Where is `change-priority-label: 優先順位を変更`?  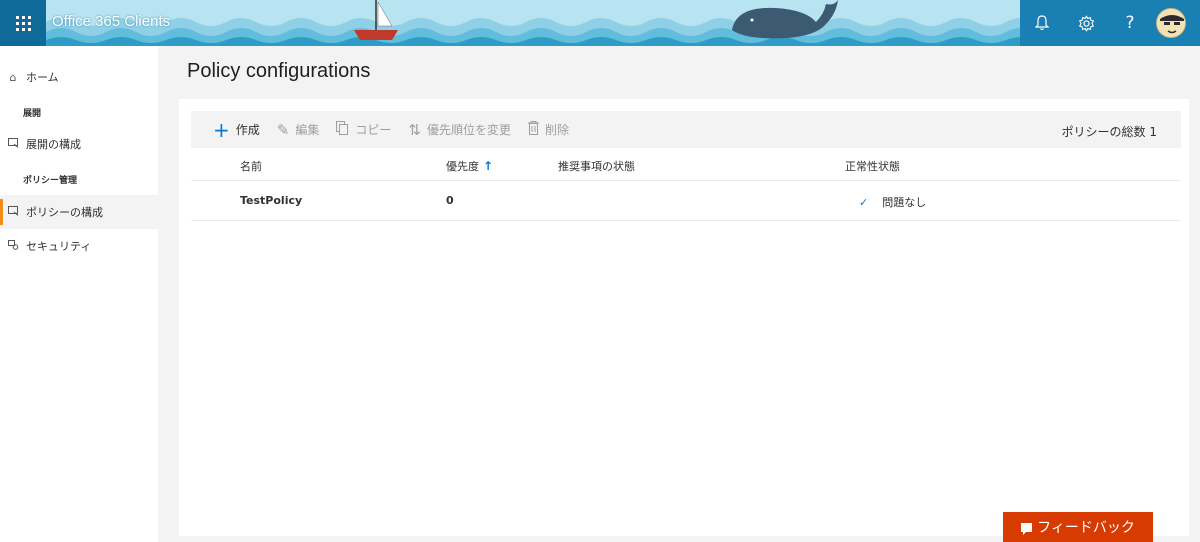
change-priority-label: 優先順位を変更 is located at coordinates (468, 130).